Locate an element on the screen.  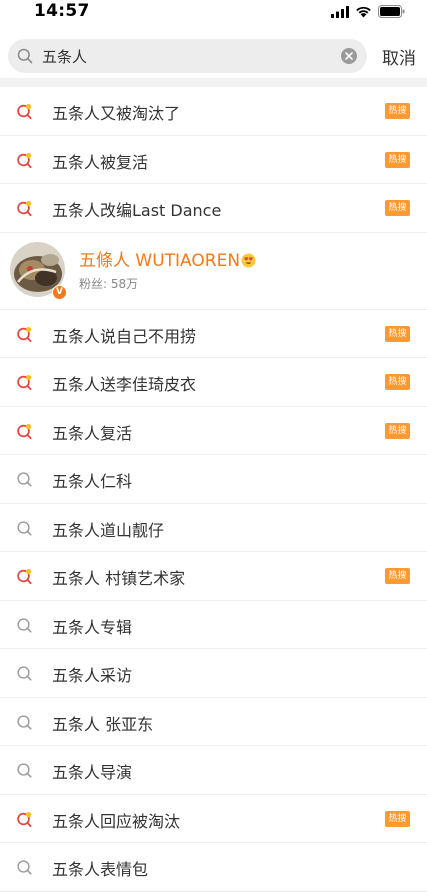
heart-eyes-emoji-icon is located at coordinates (248, 260).